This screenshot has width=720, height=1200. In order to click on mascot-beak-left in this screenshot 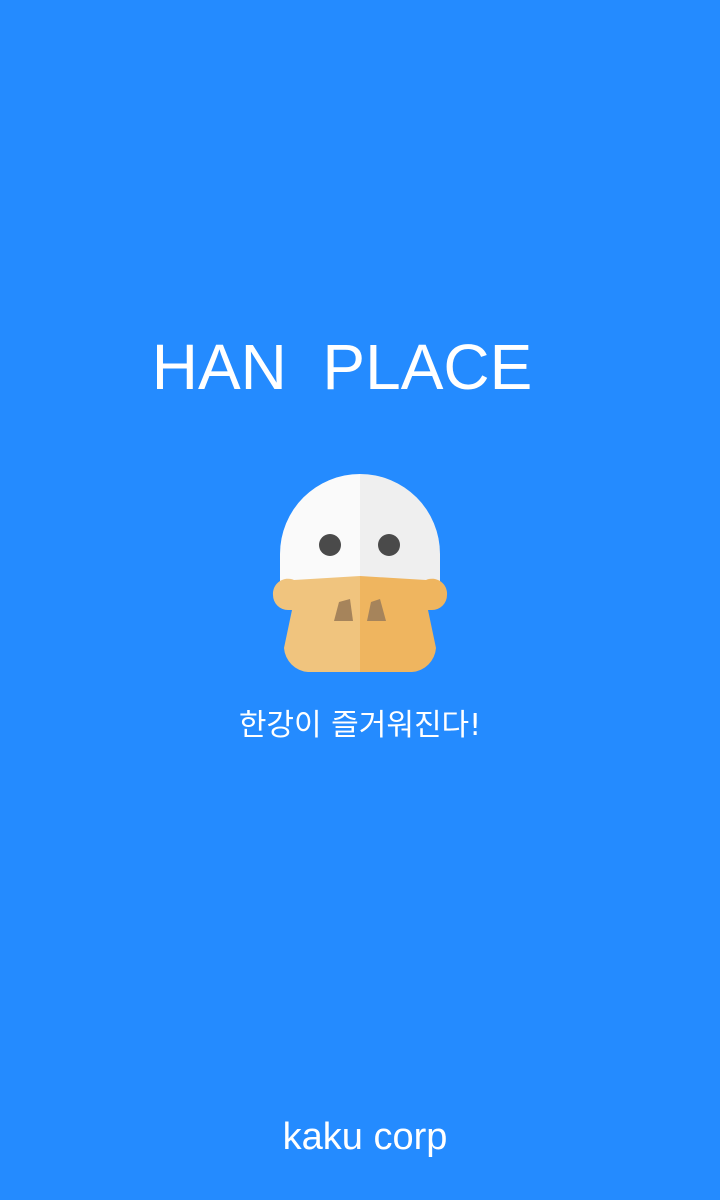, I will do `click(316, 624)`.